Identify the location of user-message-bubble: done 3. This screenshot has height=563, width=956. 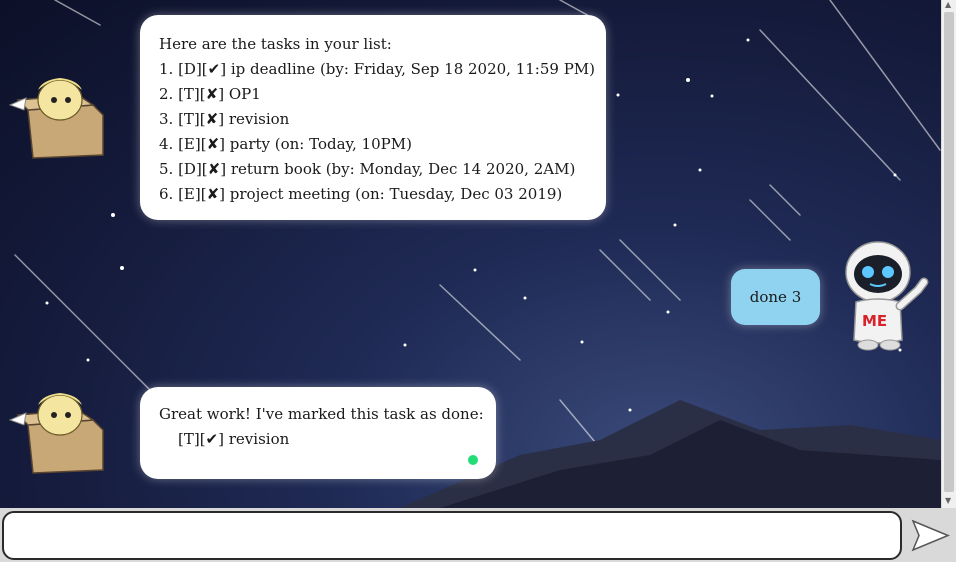
(775, 297).